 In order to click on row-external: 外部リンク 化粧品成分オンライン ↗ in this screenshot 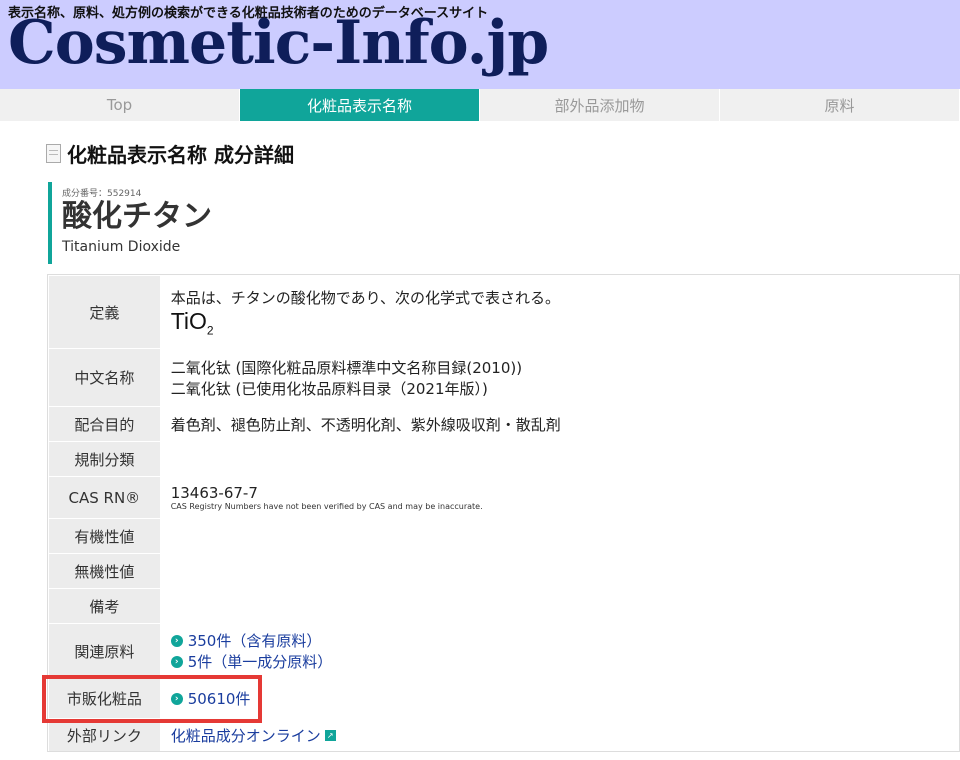, I will do `click(504, 735)`.